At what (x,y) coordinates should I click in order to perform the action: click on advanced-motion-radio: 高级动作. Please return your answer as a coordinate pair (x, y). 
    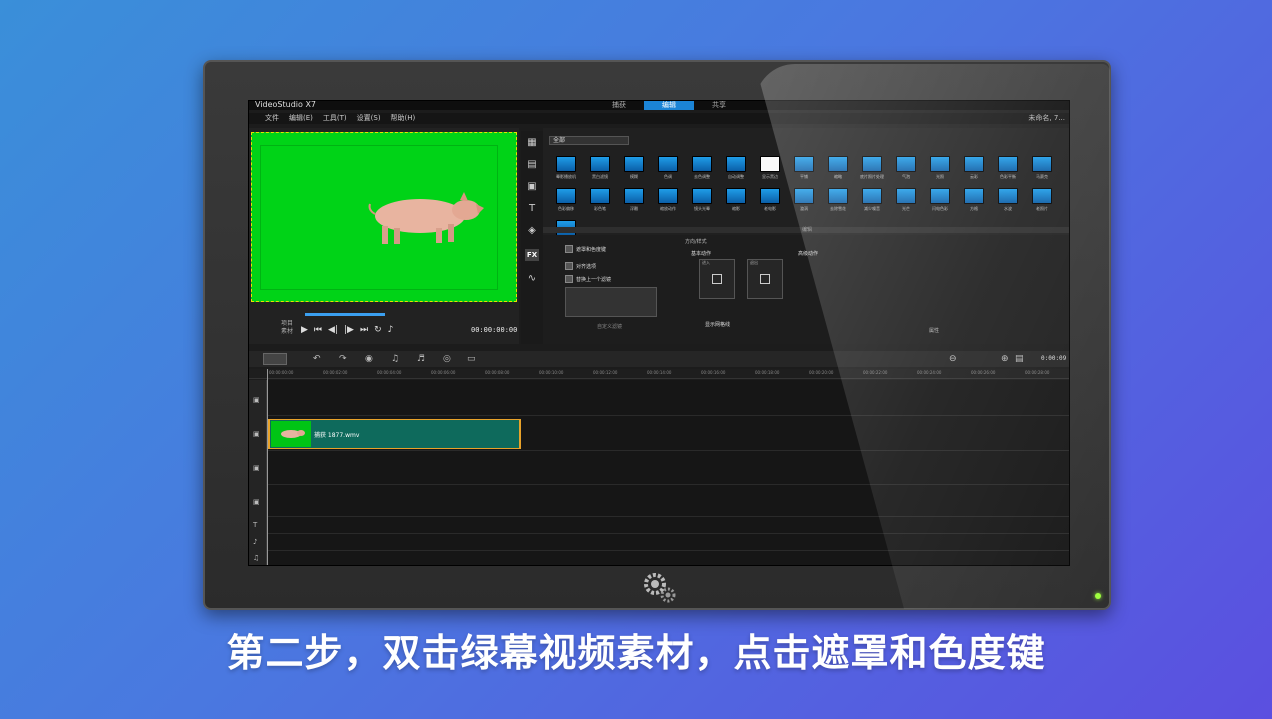
    Looking at the image, I should click on (808, 253).